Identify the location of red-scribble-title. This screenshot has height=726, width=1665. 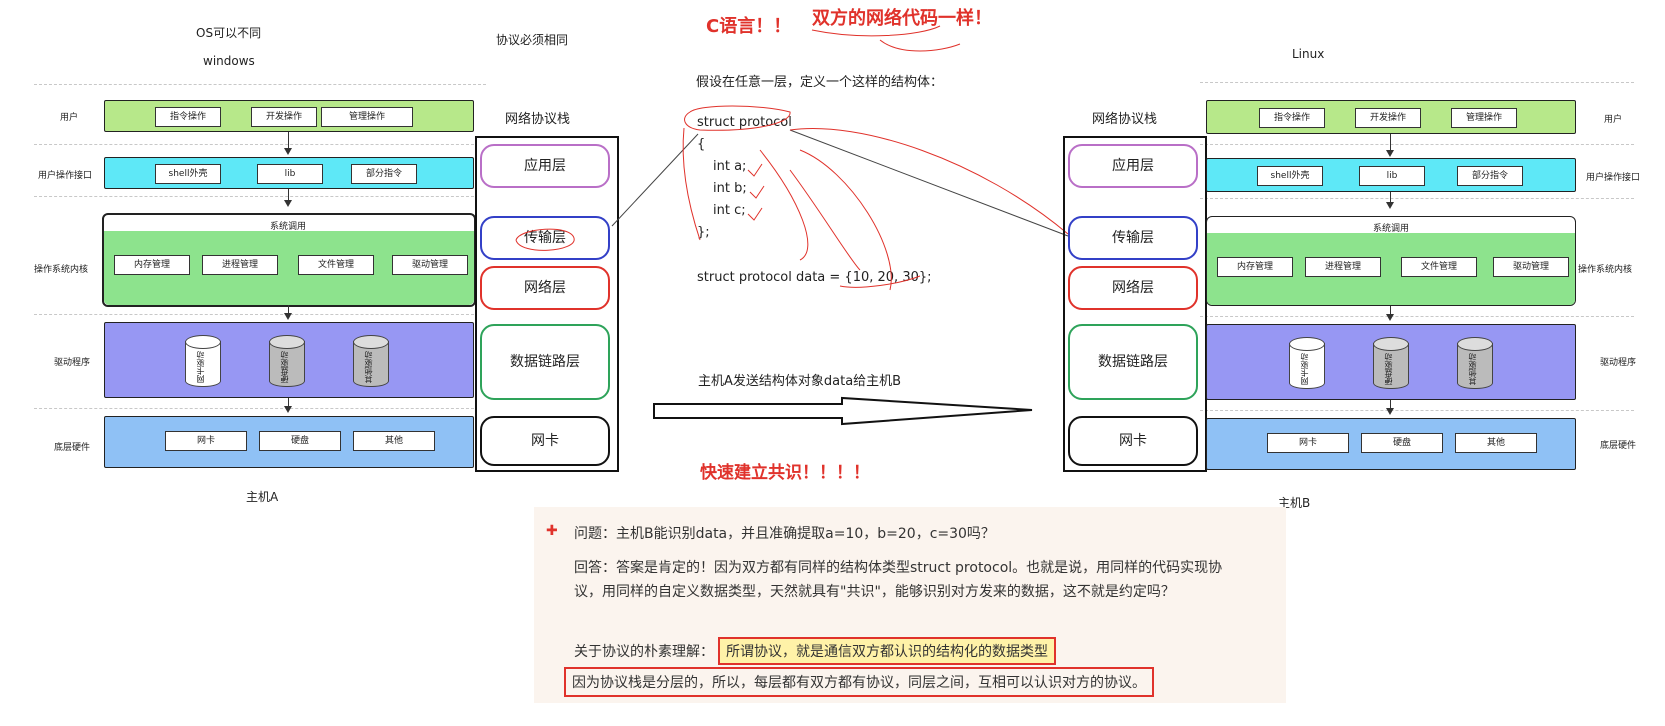
(886, 38).